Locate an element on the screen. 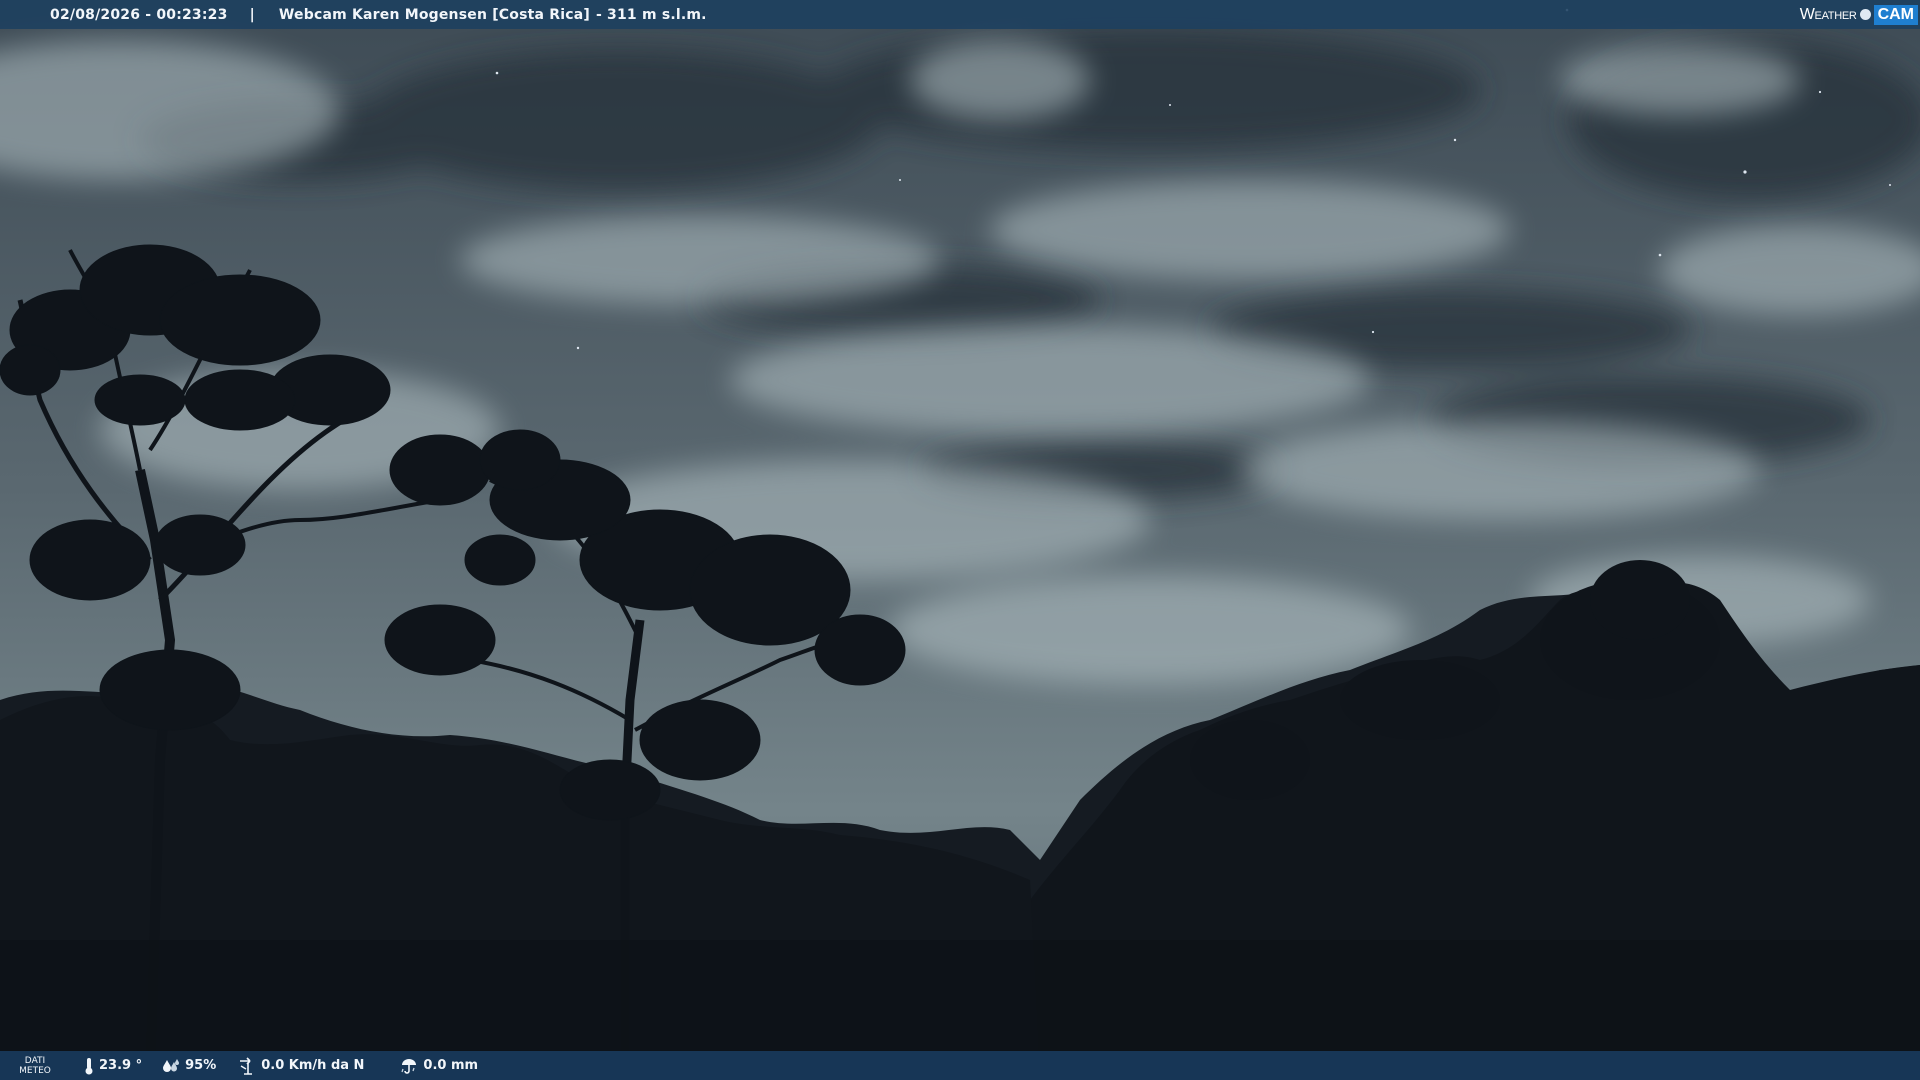 The height and width of the screenshot is (1080, 1920). rain-value: 0.0 mm is located at coordinates (451, 1065).